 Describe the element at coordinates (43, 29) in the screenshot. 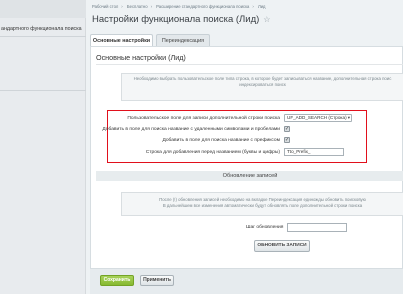

I see `sidebar-item-search-settings: андартного функционала поиска` at that location.